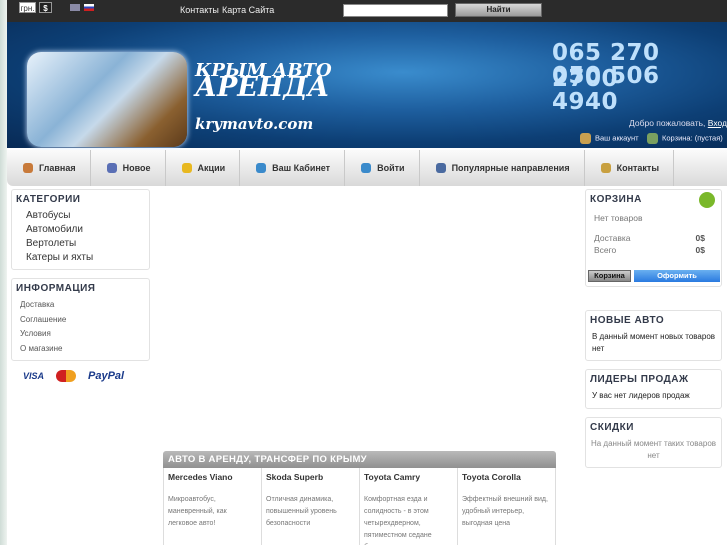  I want to click on information-title: ИНФОРМАЦИЯ, so click(56, 288).